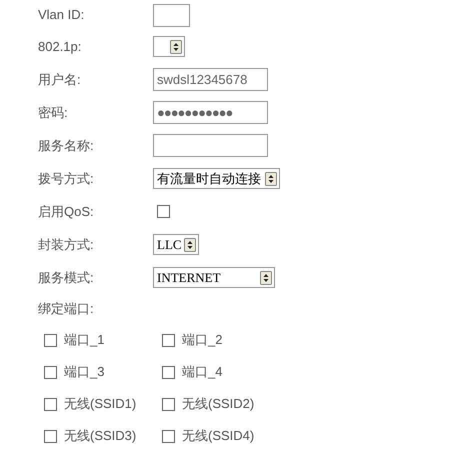 The height and width of the screenshot is (457, 450). What do you see at coordinates (100, 404) in the screenshot?
I see `checkbox-label: 无线(SSID1)` at bounding box center [100, 404].